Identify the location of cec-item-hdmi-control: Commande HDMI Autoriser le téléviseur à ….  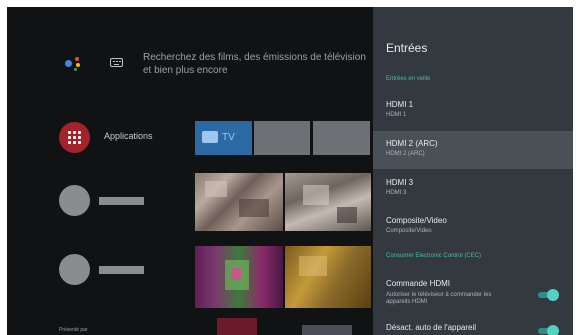
(473, 293).